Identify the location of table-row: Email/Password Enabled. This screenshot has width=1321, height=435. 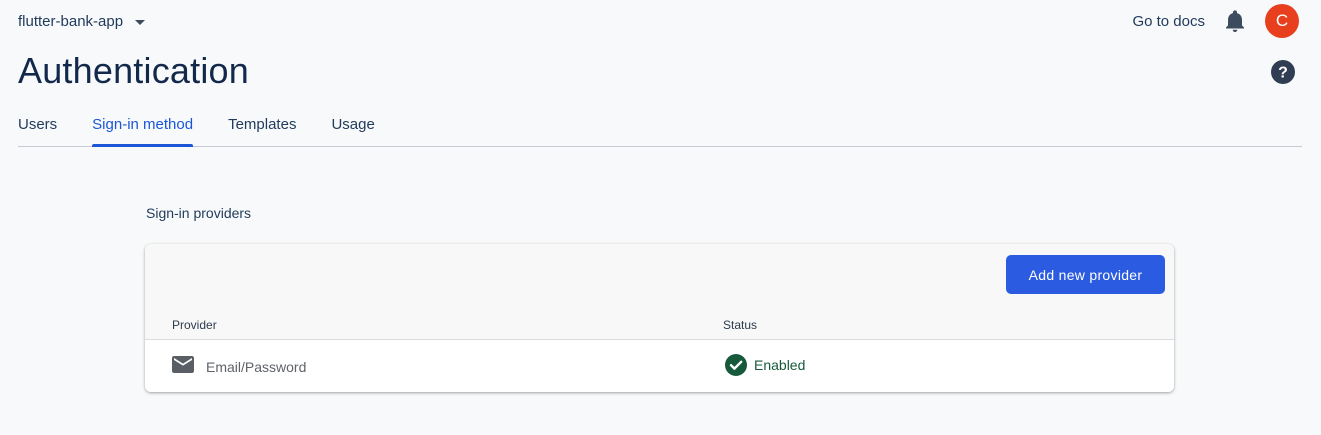
(659, 365).